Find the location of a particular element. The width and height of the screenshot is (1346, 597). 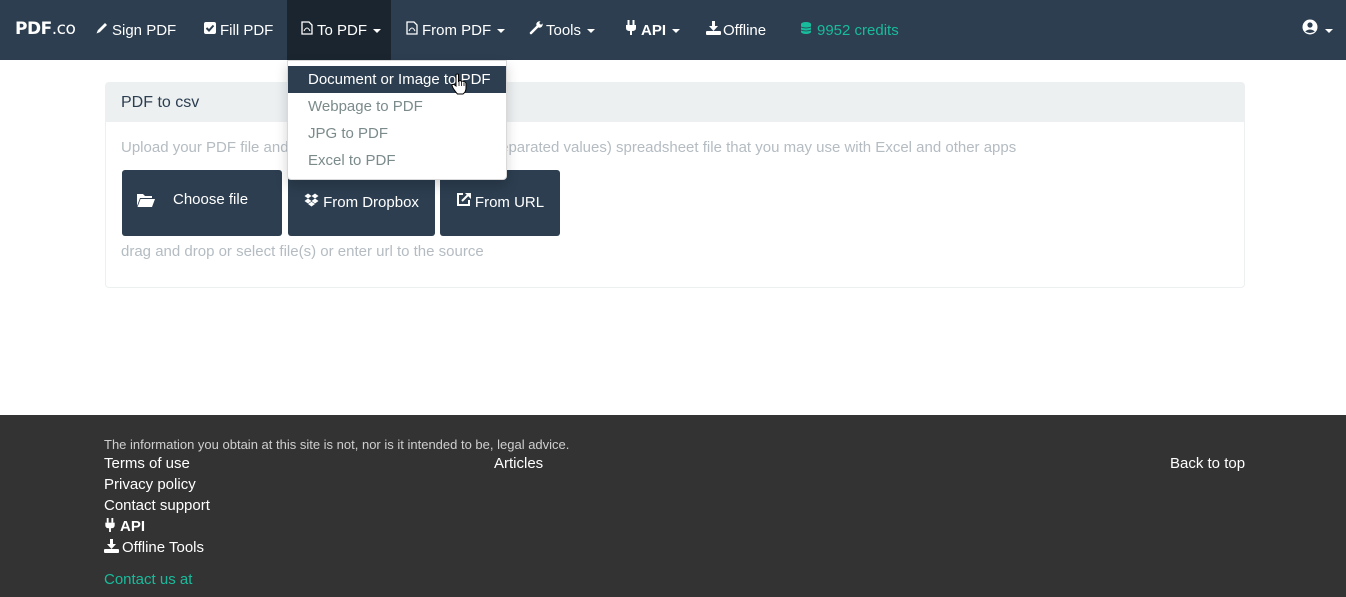

user-menu is located at coordinates (1317, 30).